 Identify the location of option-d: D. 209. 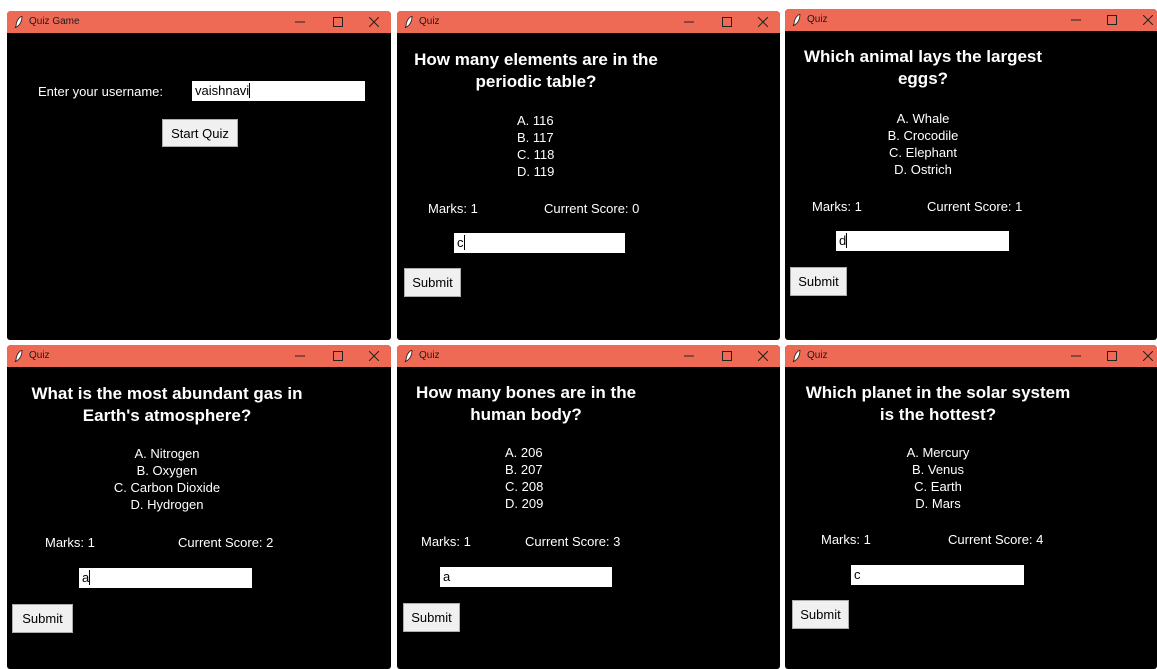
(524, 503).